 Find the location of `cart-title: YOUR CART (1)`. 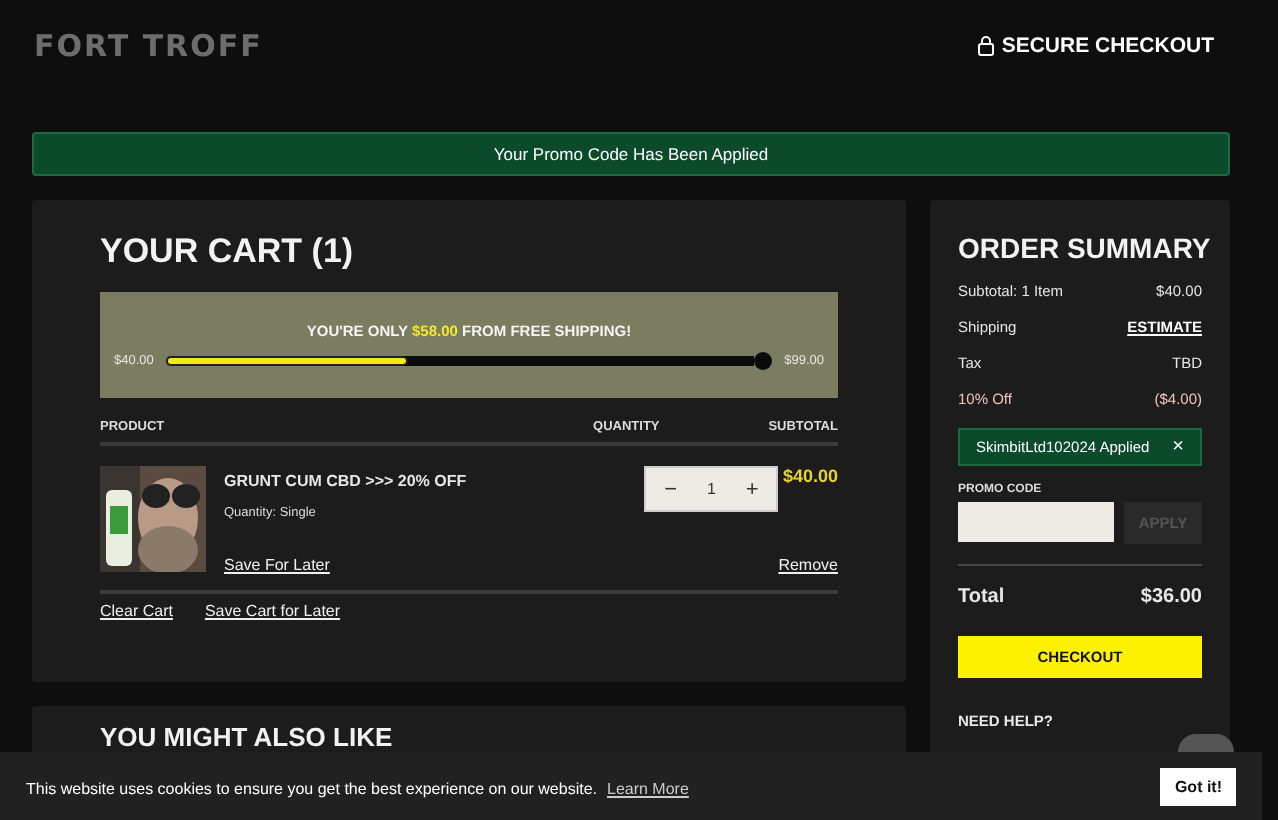

cart-title: YOUR CART (1) is located at coordinates (228, 252).